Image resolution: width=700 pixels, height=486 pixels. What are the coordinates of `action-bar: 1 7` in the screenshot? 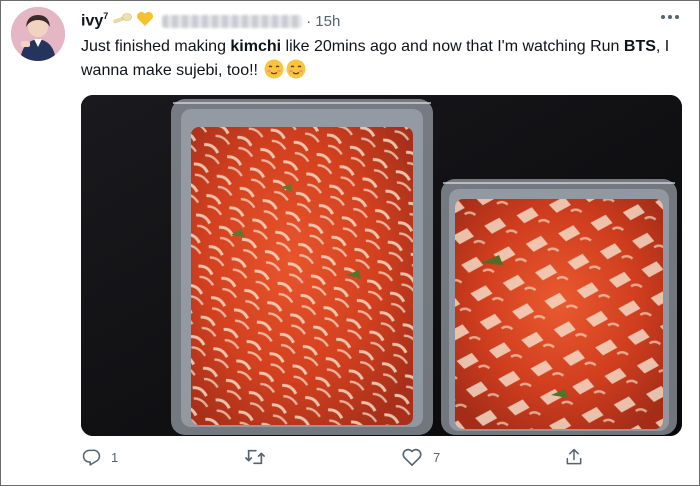 It's located at (381, 461).